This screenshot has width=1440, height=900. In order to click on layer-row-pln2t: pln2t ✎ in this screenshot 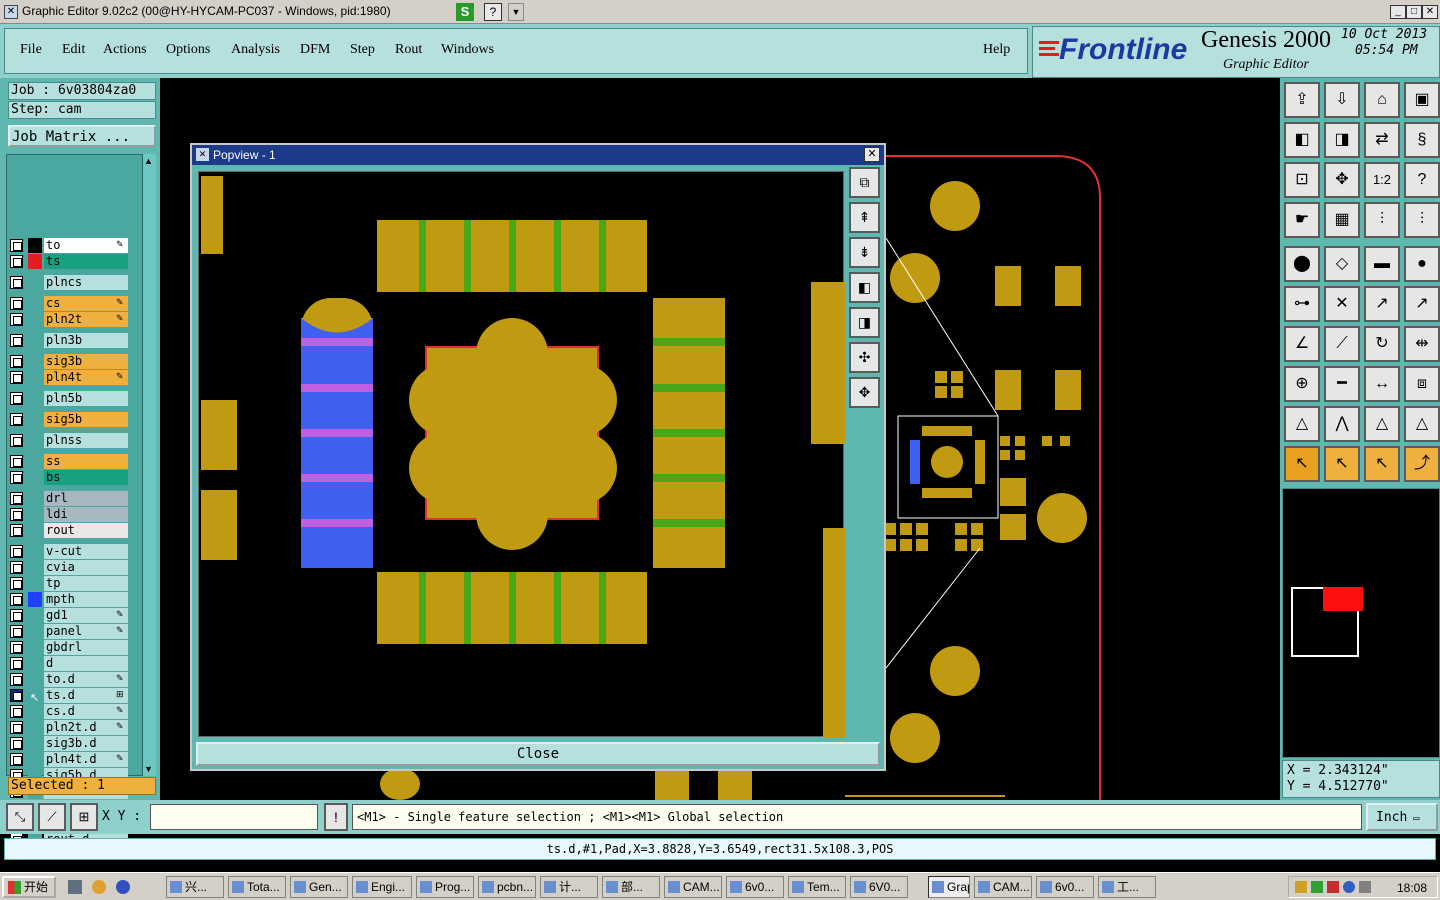, I will do `click(69, 319)`.